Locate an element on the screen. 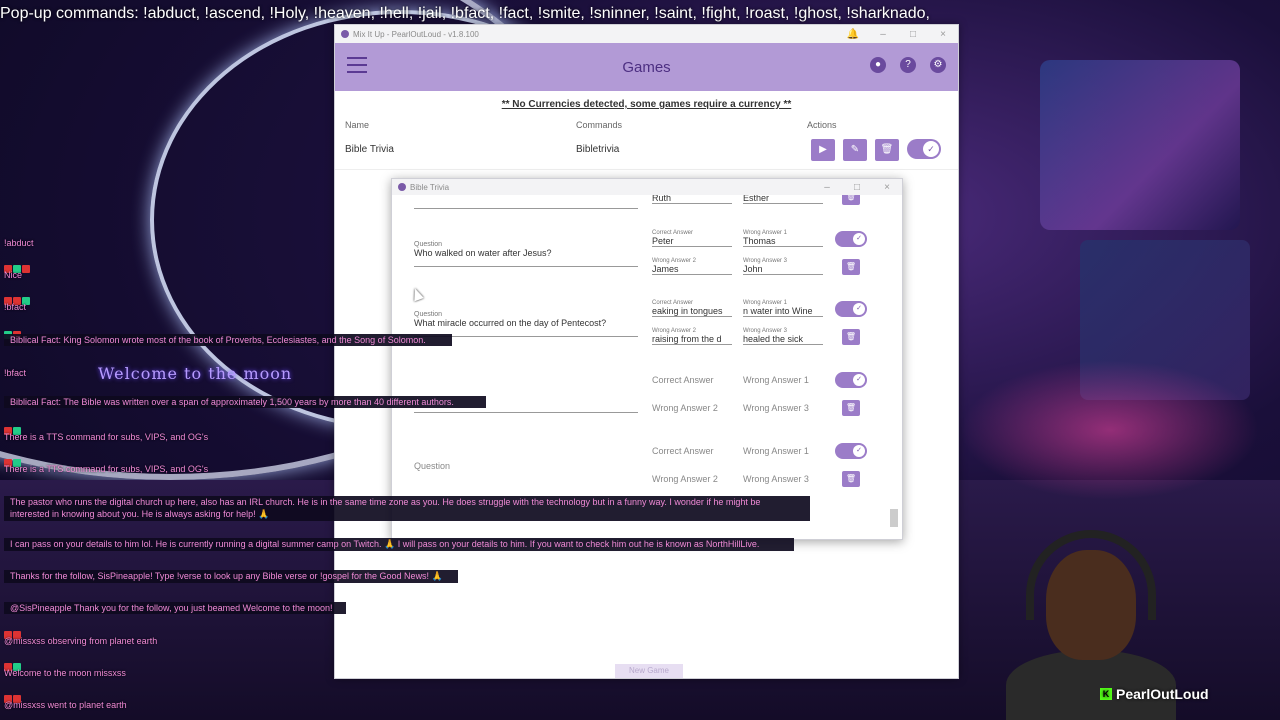 The height and width of the screenshot is (720, 1280). question-field is located at coordinates (526, 202).